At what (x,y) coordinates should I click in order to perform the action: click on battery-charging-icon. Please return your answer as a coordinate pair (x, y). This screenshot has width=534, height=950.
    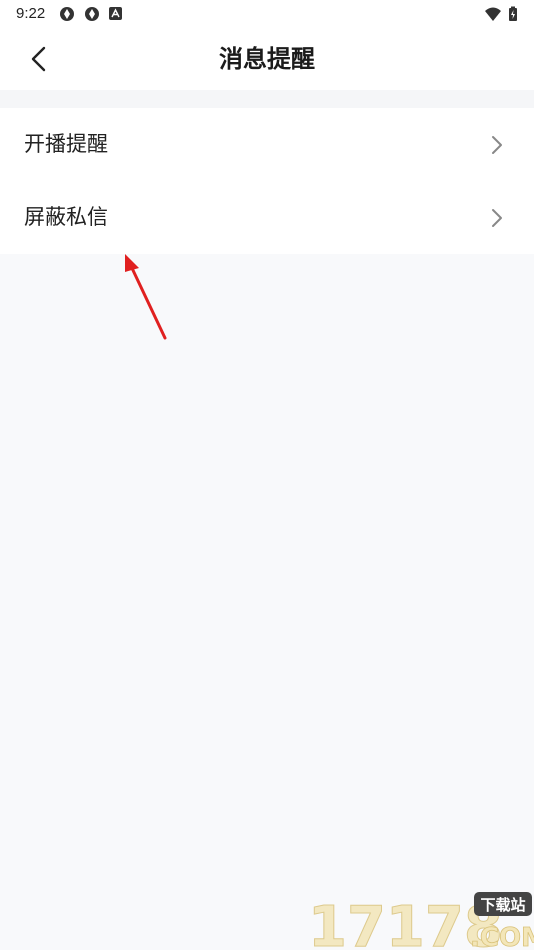
    Looking at the image, I should click on (513, 13).